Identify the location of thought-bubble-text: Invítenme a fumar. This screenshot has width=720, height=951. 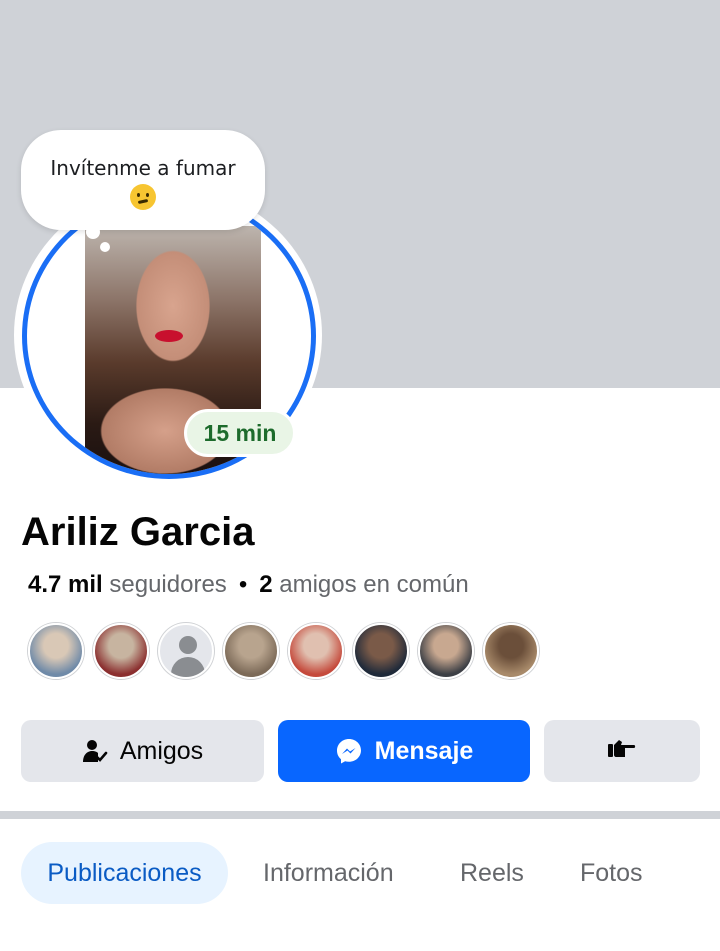
(143, 168).